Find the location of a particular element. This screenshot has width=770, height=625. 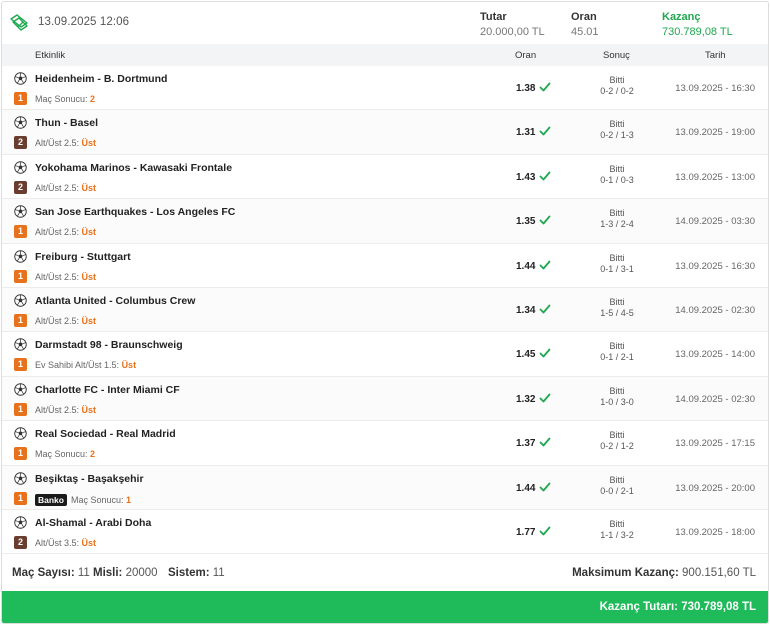

total-win-bar: Kazanç Tutarı: 730.789,08 TL is located at coordinates (385, 607).